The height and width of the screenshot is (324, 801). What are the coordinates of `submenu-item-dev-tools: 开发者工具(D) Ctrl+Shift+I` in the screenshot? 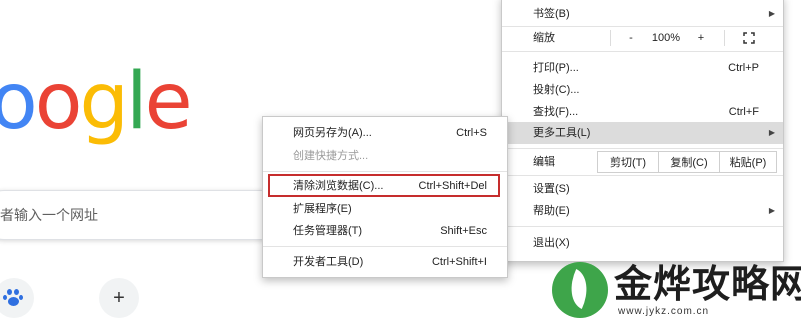 It's located at (385, 262).